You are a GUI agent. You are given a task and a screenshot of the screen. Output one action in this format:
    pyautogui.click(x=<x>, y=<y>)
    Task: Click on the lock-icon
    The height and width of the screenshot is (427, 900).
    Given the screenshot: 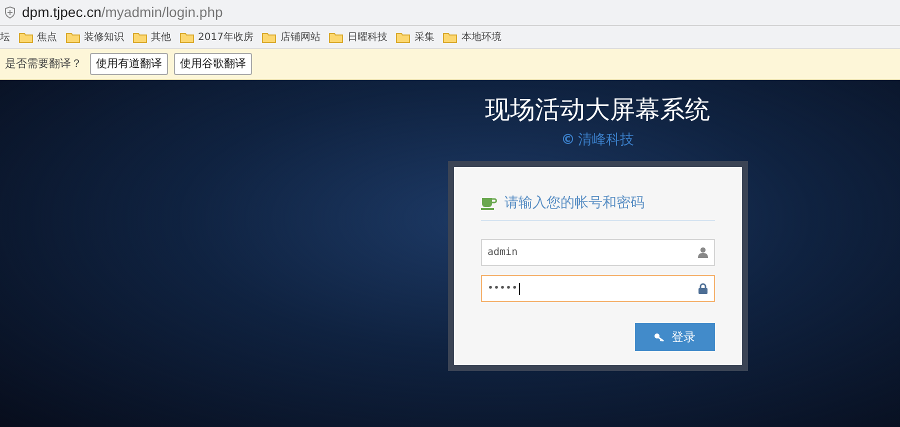 What is the action you would take?
    pyautogui.click(x=703, y=288)
    